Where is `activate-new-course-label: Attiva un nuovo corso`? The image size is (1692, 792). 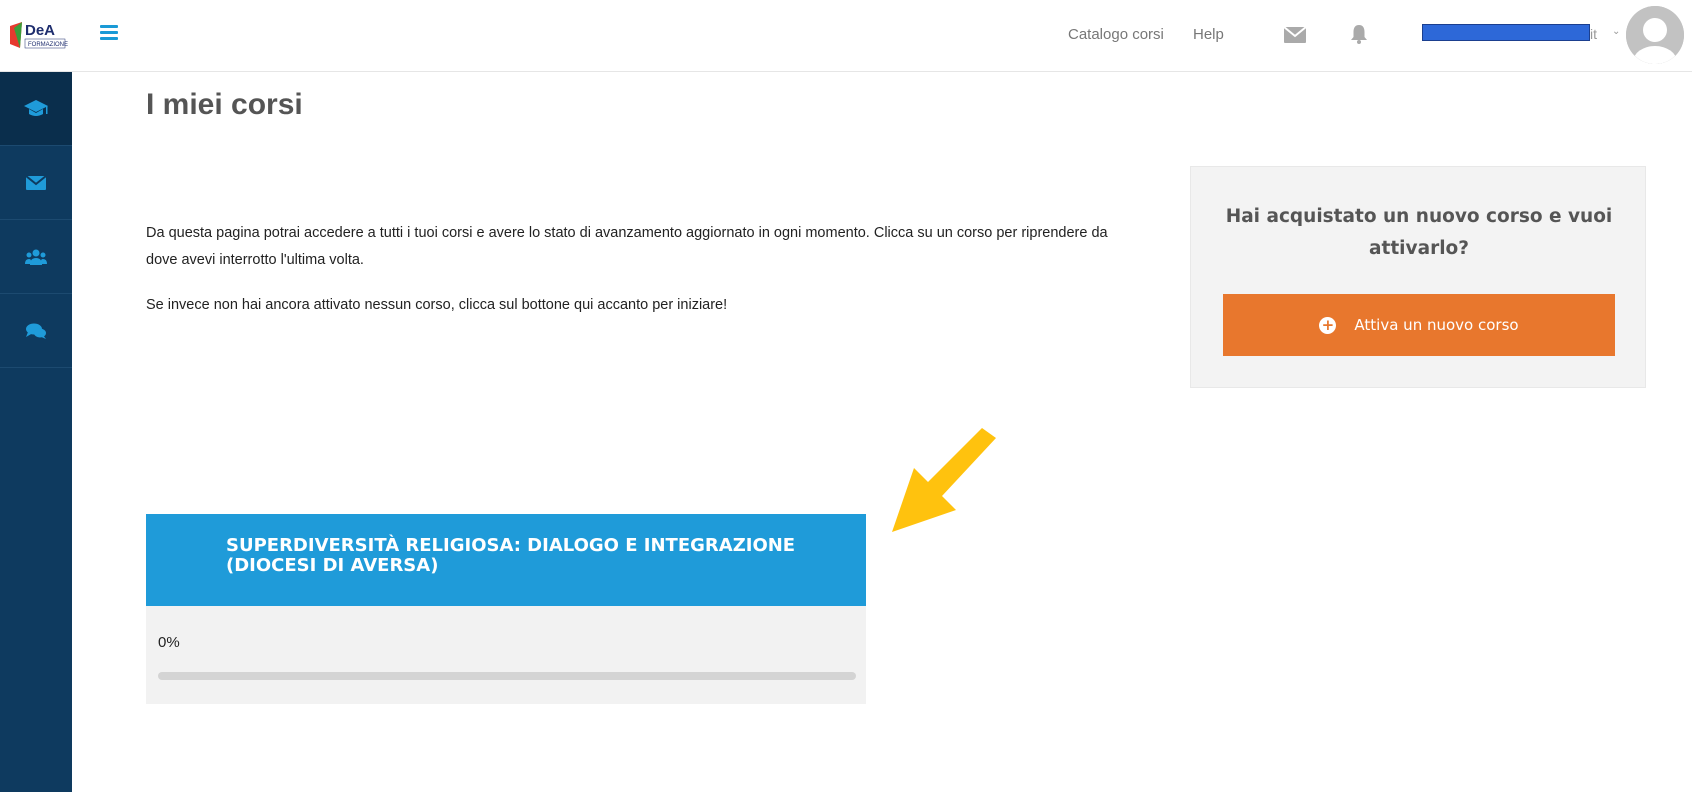
activate-new-course-label: Attiva un nuovo corso is located at coordinates (1436, 325).